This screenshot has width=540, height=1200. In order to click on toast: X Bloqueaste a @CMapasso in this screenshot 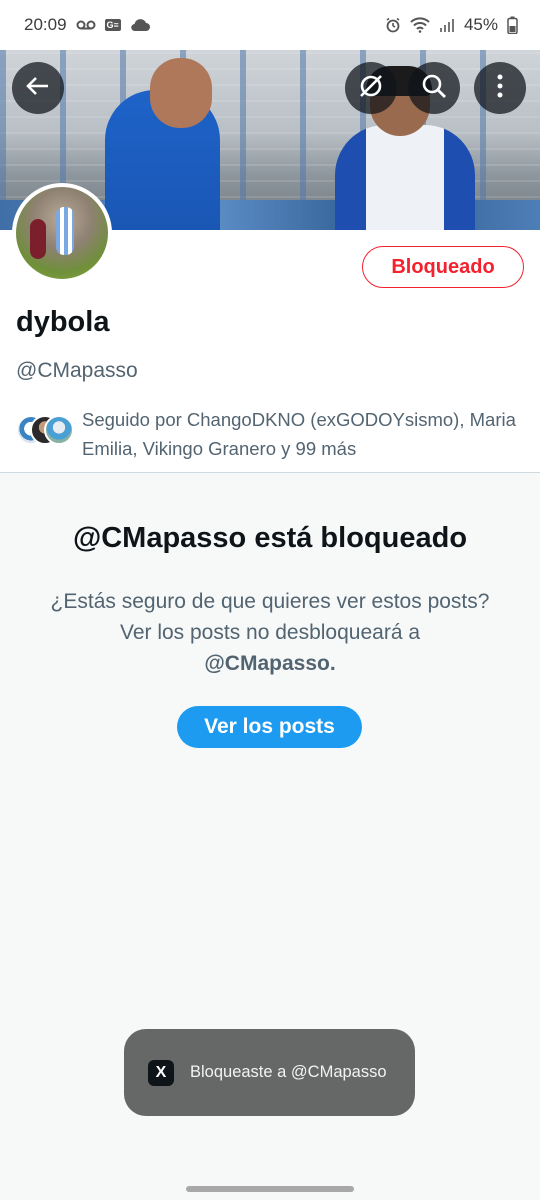, I will do `click(269, 1072)`.